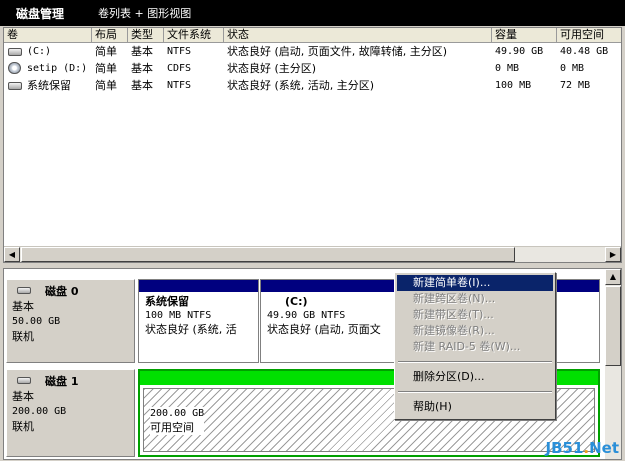 The image size is (625, 461). Describe the element at coordinates (604, 448) in the screenshot. I see `watermark-suffix: Net` at that location.